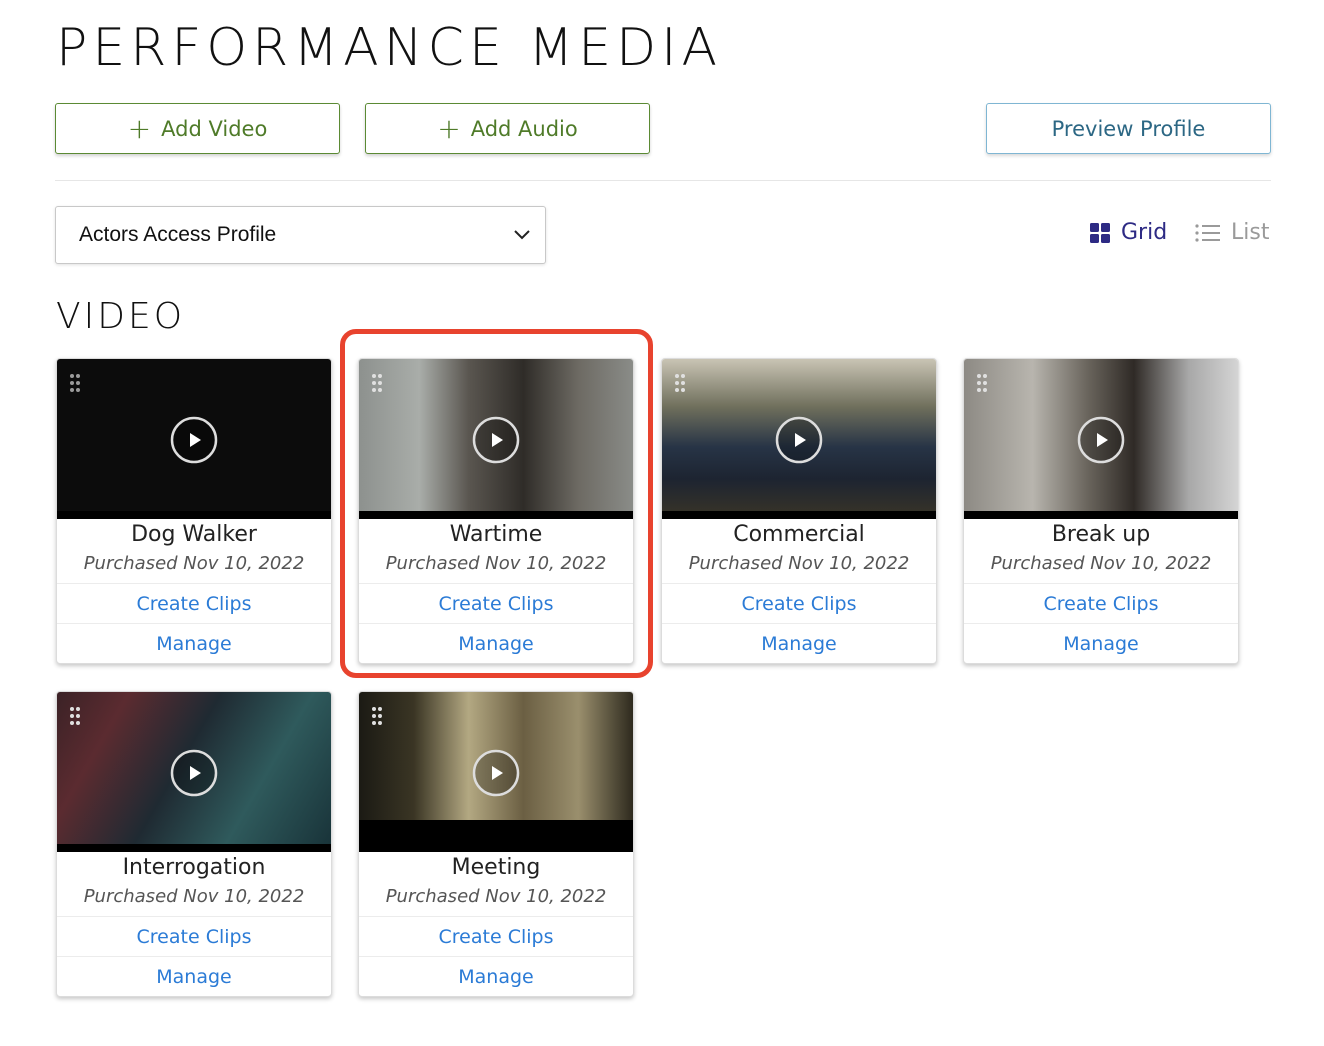 This screenshot has height=1046, width=1324. I want to click on video-title: Interrogation, so click(194, 867).